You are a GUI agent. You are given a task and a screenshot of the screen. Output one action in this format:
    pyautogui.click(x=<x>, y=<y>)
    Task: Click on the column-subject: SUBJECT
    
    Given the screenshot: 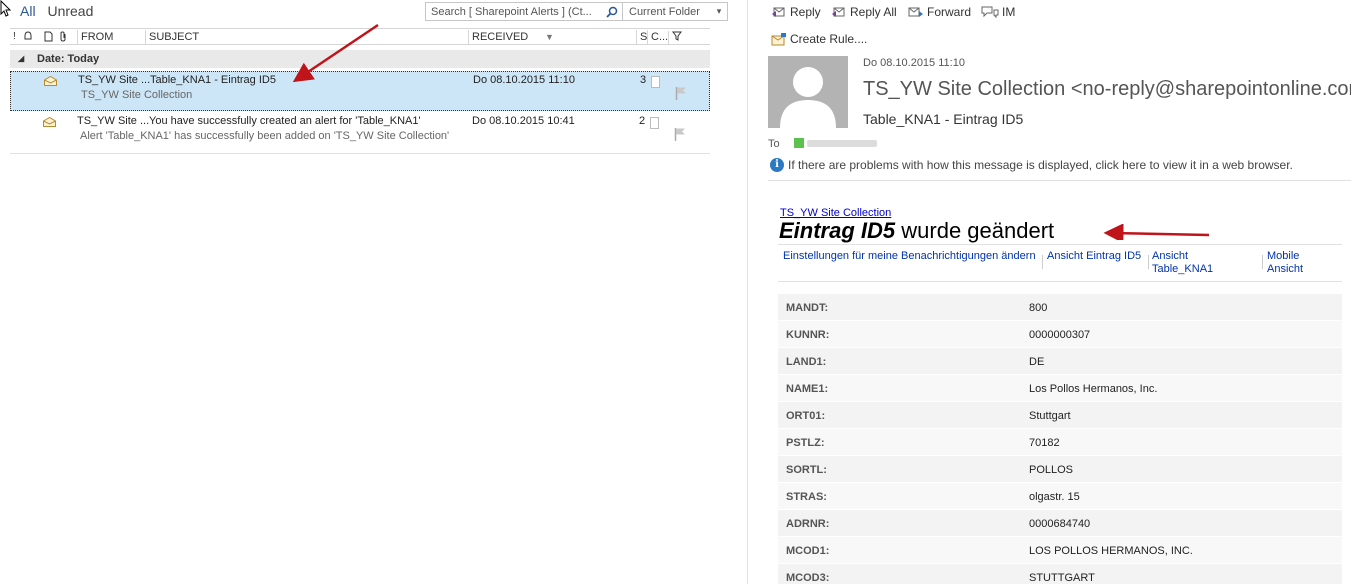 What is the action you would take?
    pyautogui.click(x=172, y=37)
    